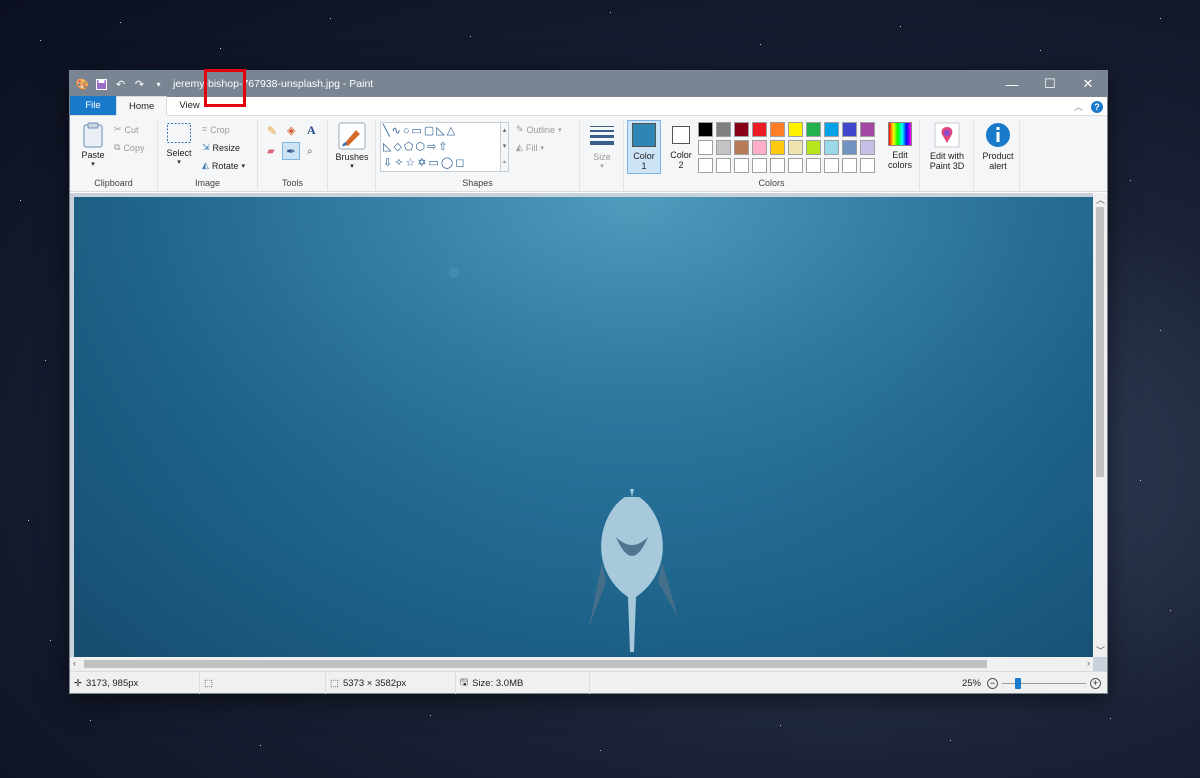 This screenshot has height=778, width=1200. I want to click on crop-icon: ⌗, so click(205, 129).